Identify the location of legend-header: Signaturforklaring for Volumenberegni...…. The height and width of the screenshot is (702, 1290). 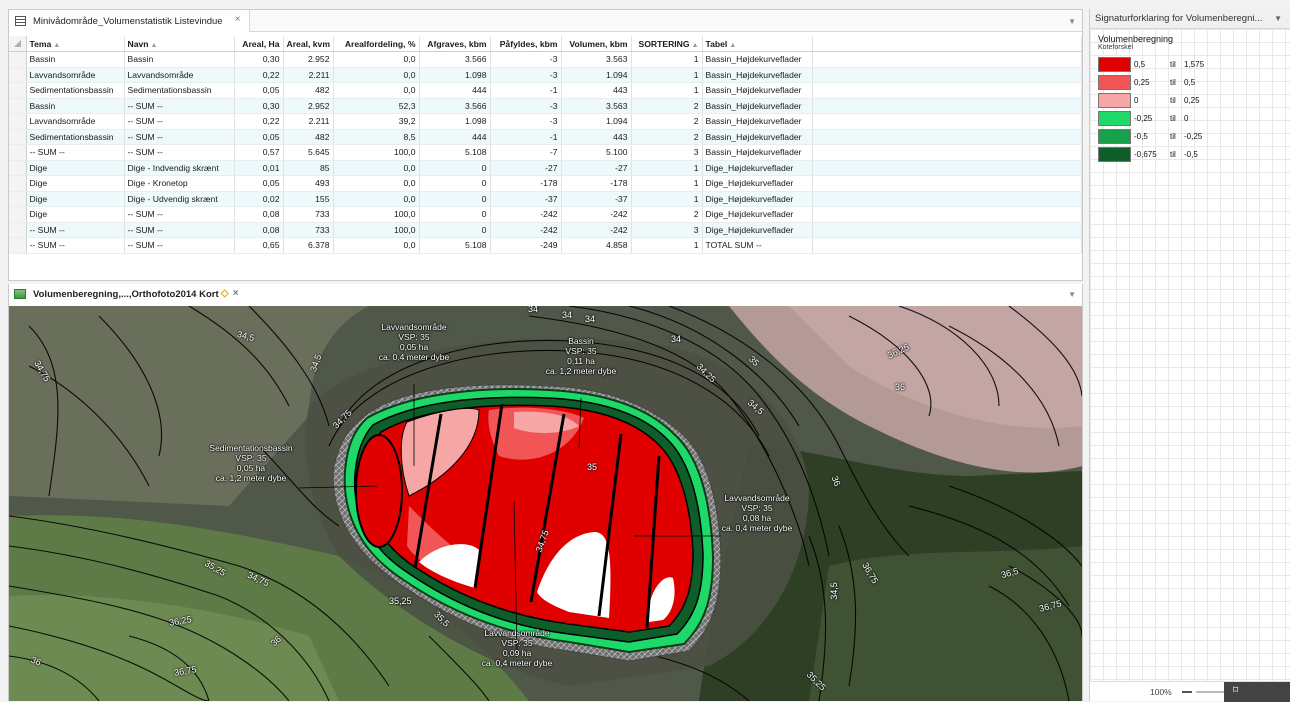
(1190, 19).